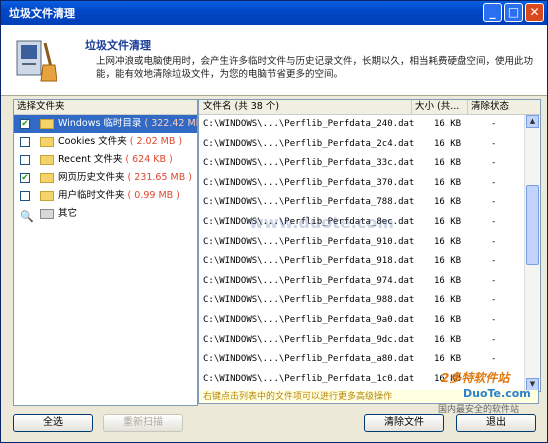 This screenshot has height=443, width=548. What do you see at coordinates (159, 177) in the screenshot?
I see `folder-item-size: ( 231.65 MB )` at bounding box center [159, 177].